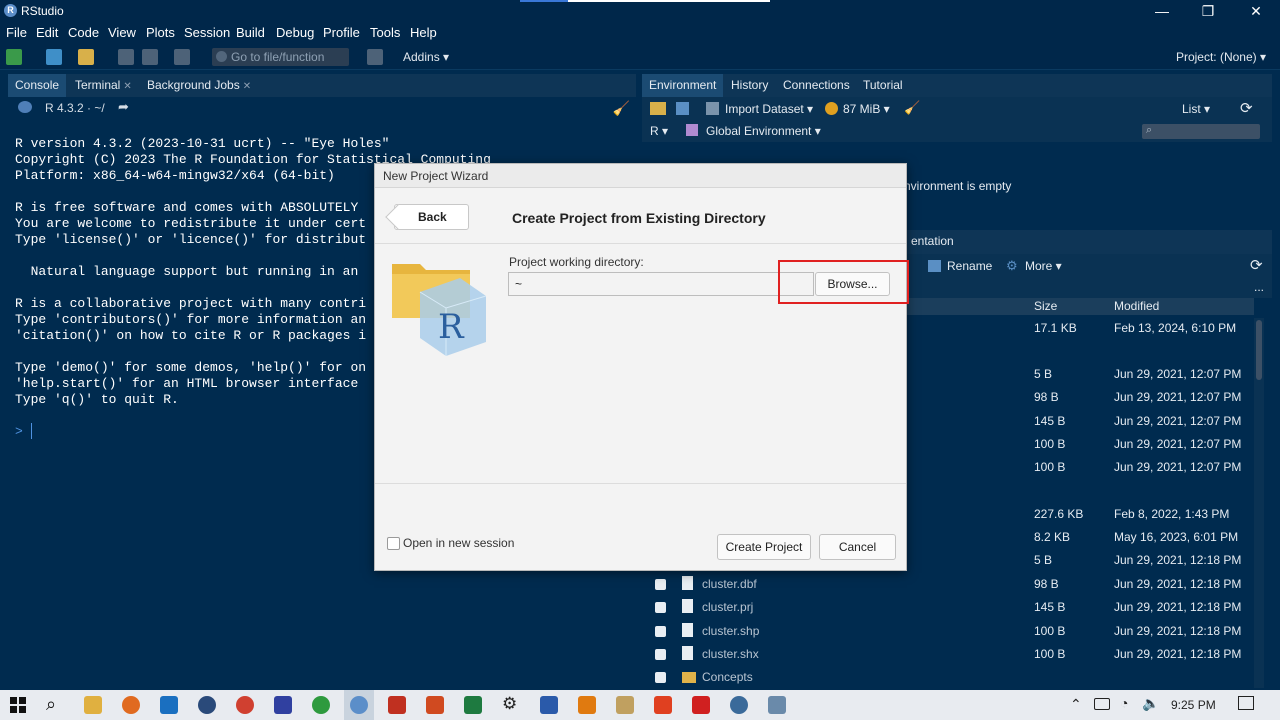 This screenshot has width=1280, height=720. Describe the element at coordinates (295, 32) in the screenshot. I see `menu-debug: Debug` at that location.